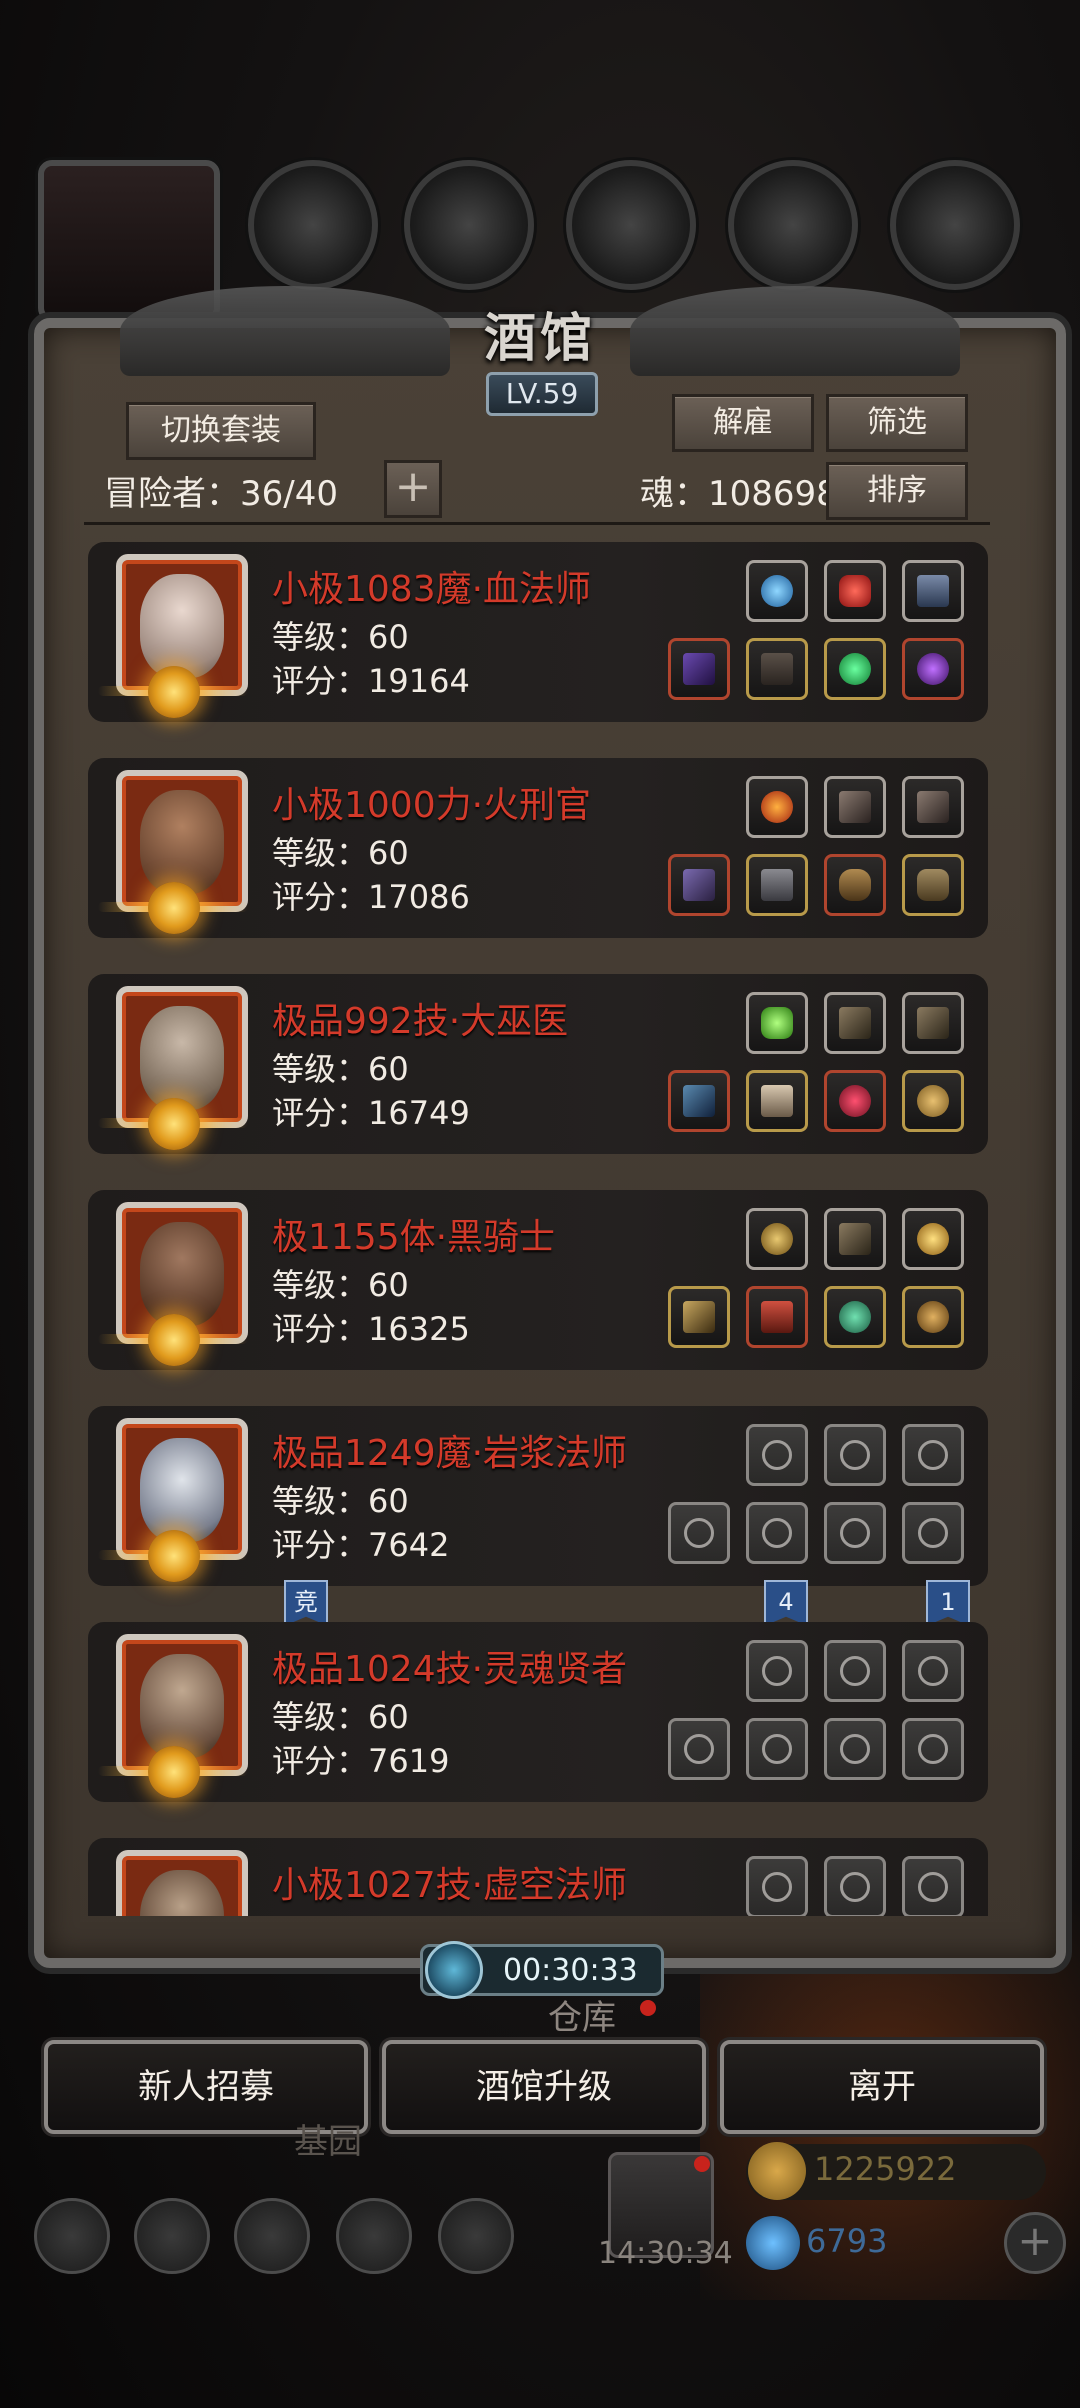 Image resolution: width=1080 pixels, height=2408 pixels. What do you see at coordinates (885, 2169) in the screenshot?
I see `gold-amount: 1225922` at bounding box center [885, 2169].